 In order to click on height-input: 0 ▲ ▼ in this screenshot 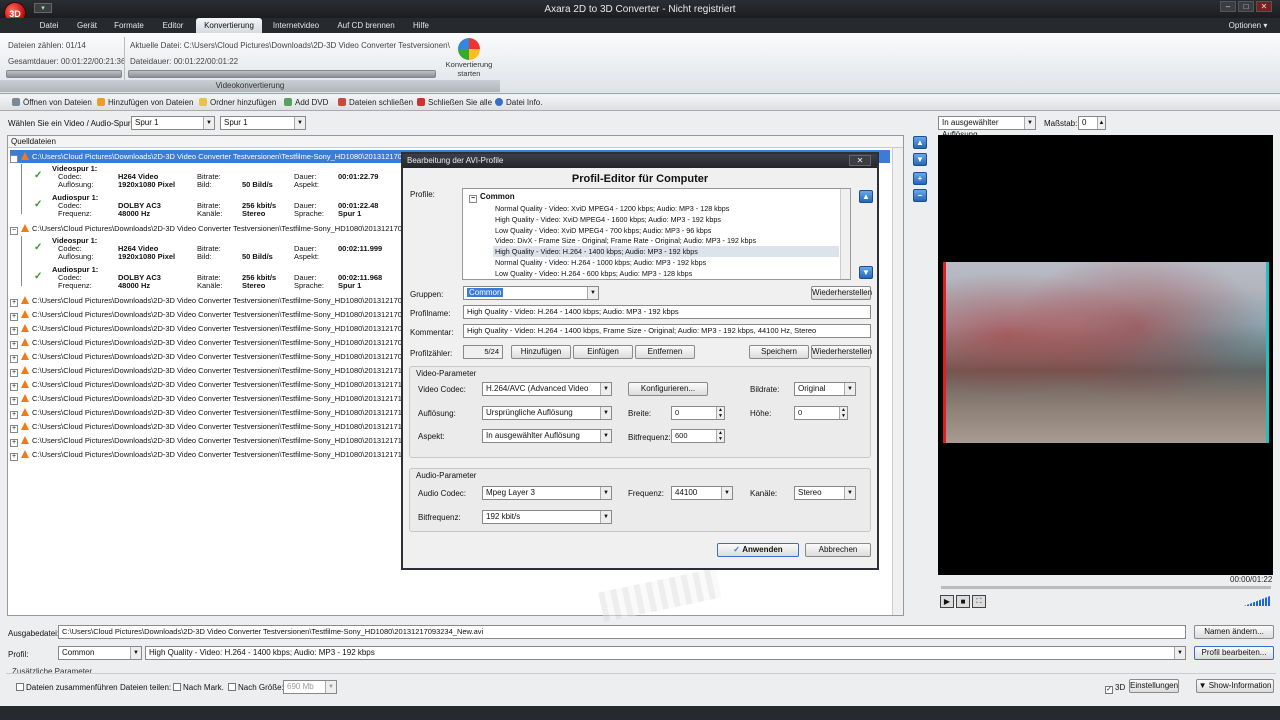, I will do `click(821, 413)`.